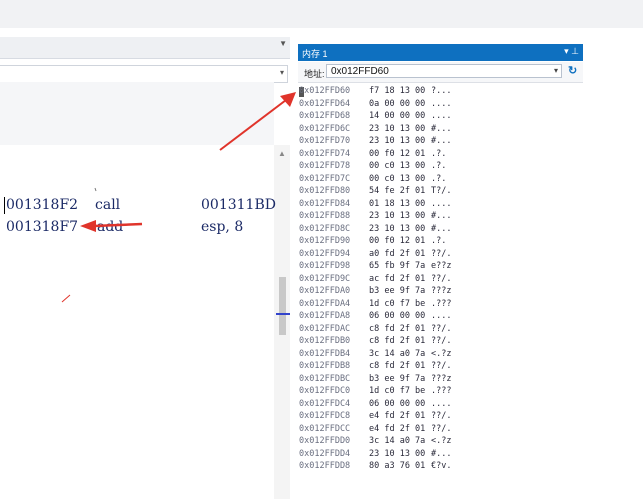  I want to click on memory-address: 0x012FFDD8, so click(325, 466).